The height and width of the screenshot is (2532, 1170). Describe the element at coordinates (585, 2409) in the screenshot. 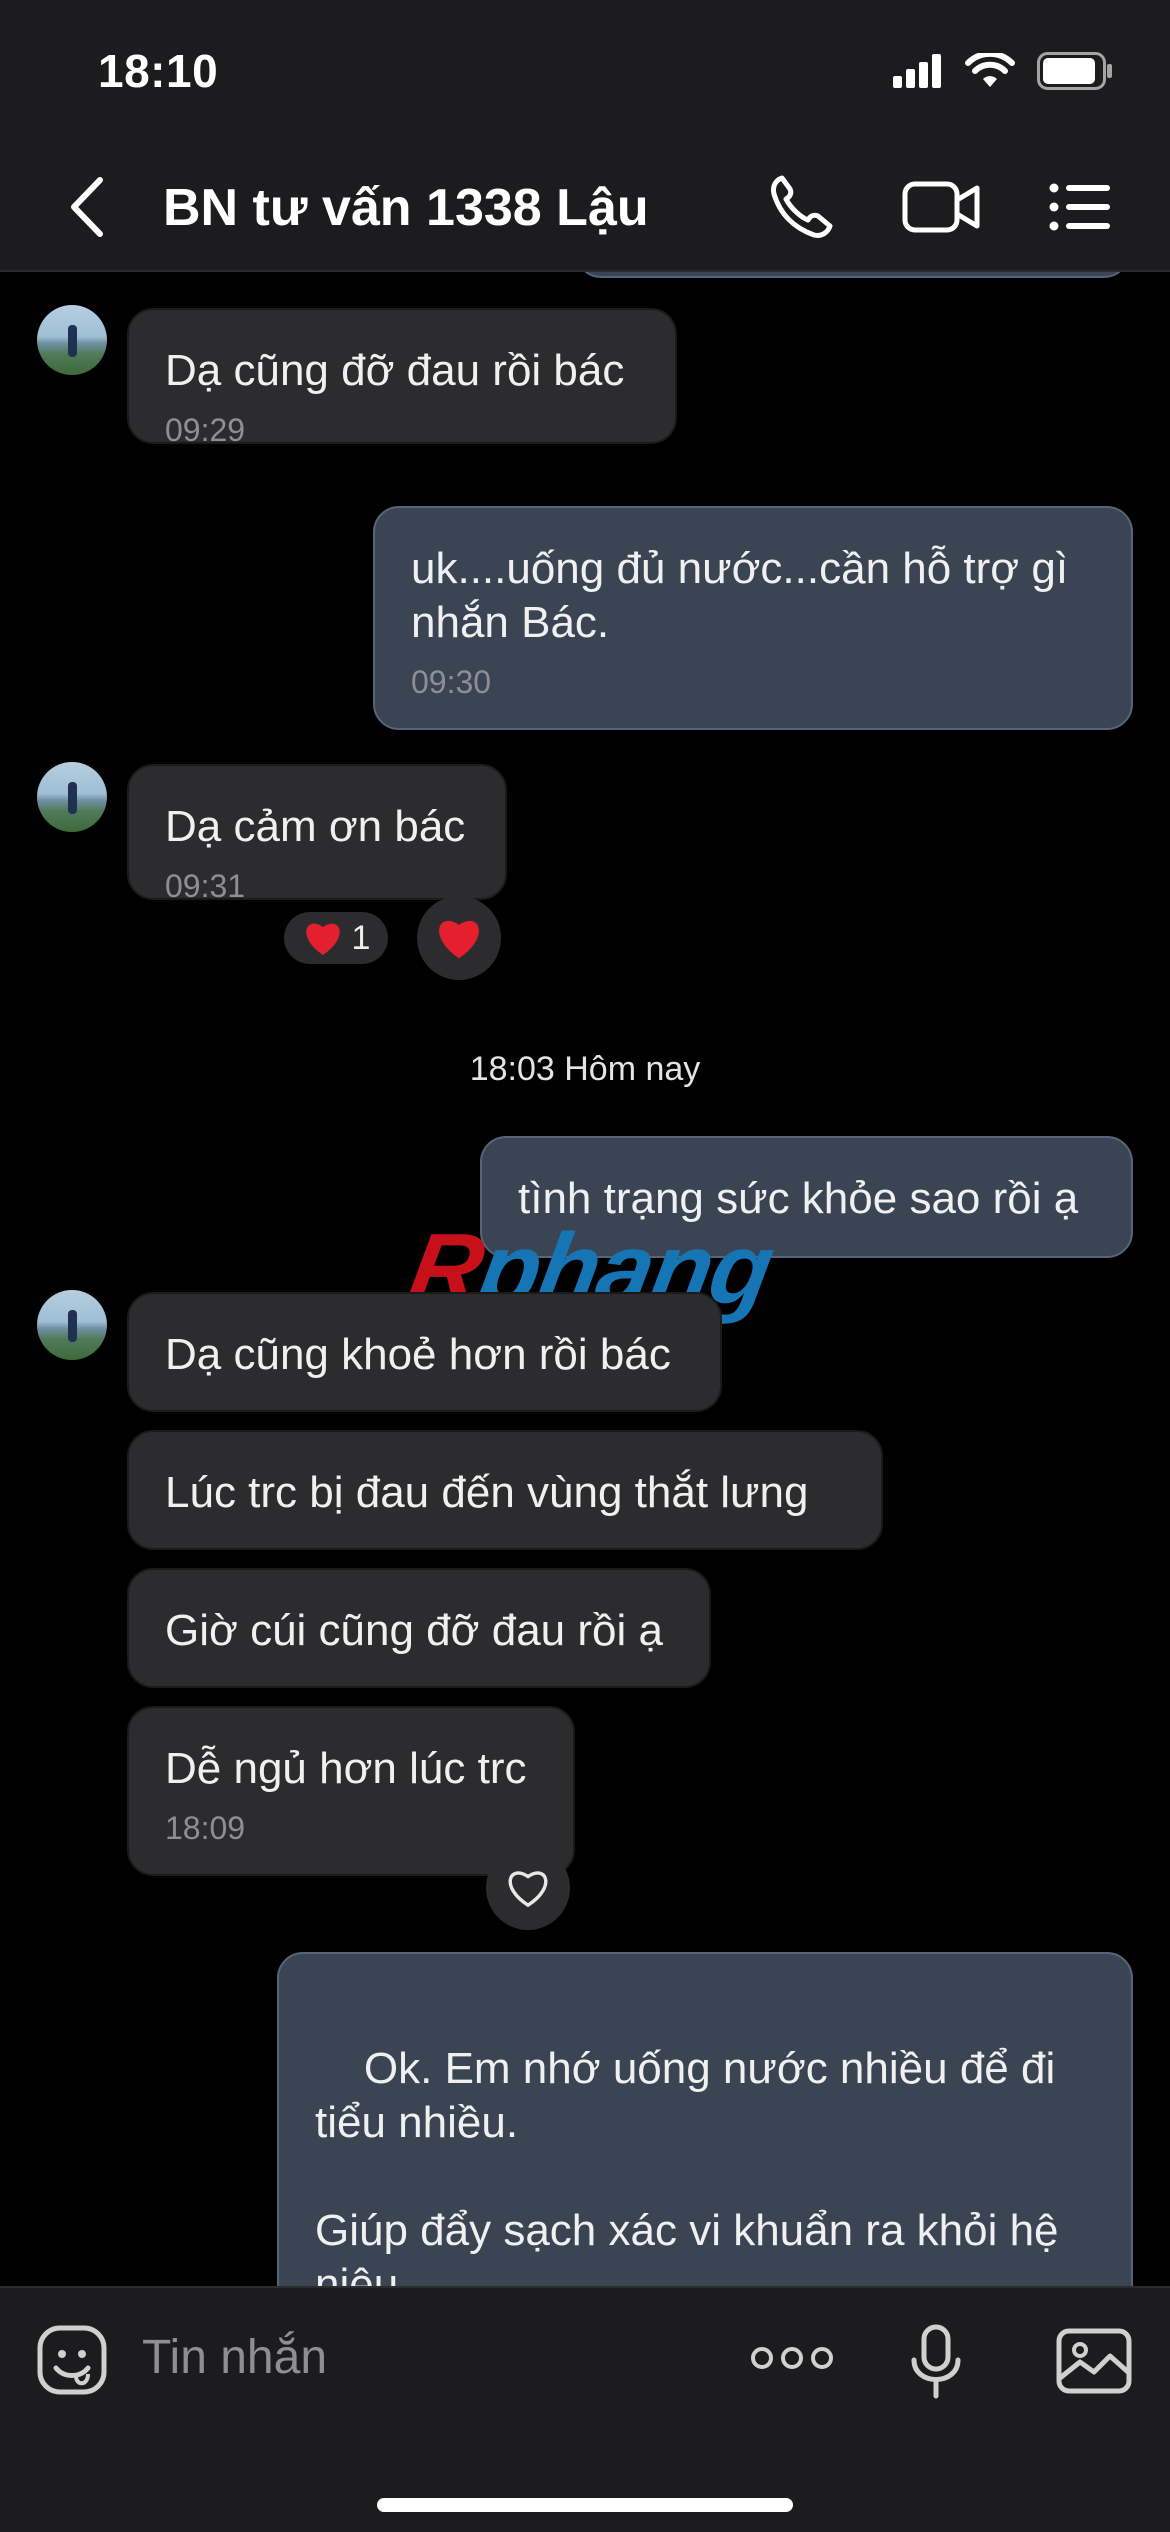

I see `input-bar: Tin nhắn` at that location.